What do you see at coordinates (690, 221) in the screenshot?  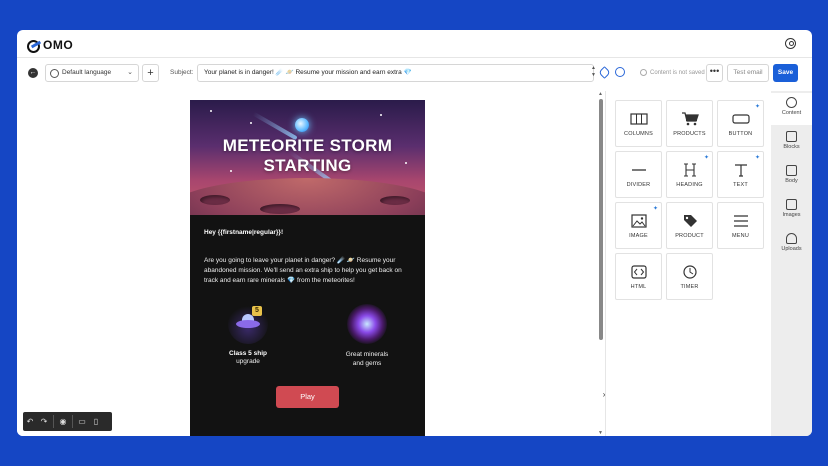 I see `tag-icon` at bounding box center [690, 221].